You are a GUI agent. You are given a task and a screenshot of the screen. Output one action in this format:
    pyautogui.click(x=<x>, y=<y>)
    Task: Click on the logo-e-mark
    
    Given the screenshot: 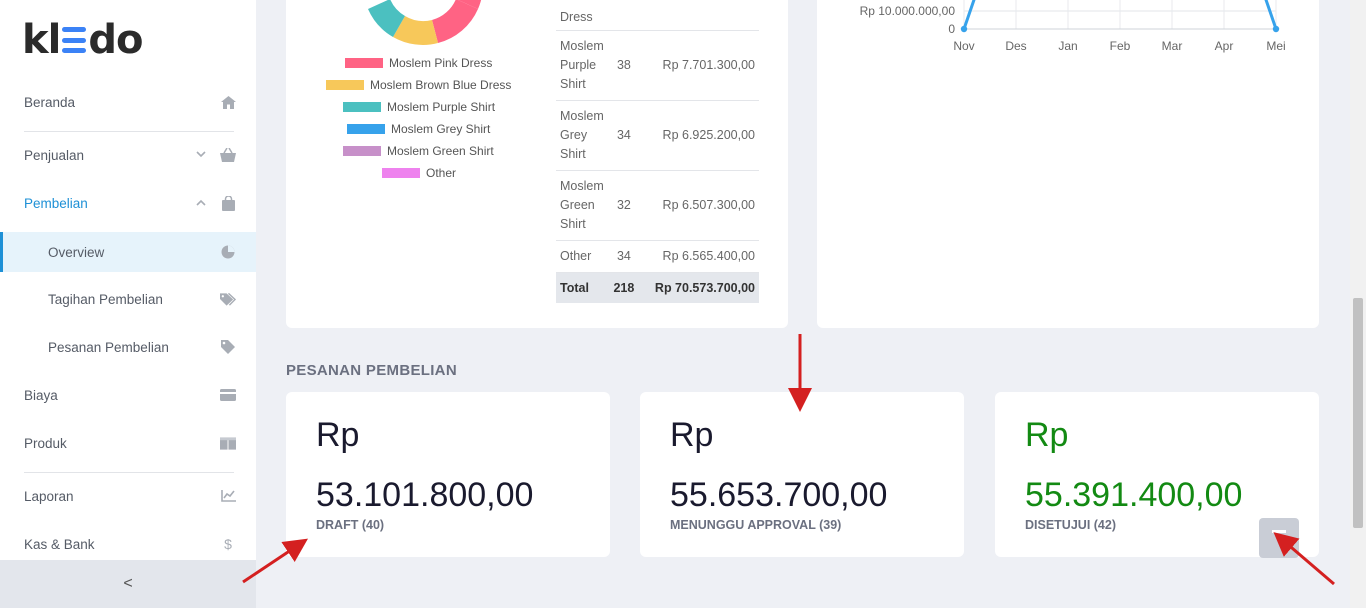 What is the action you would take?
    pyautogui.click(x=74, y=40)
    